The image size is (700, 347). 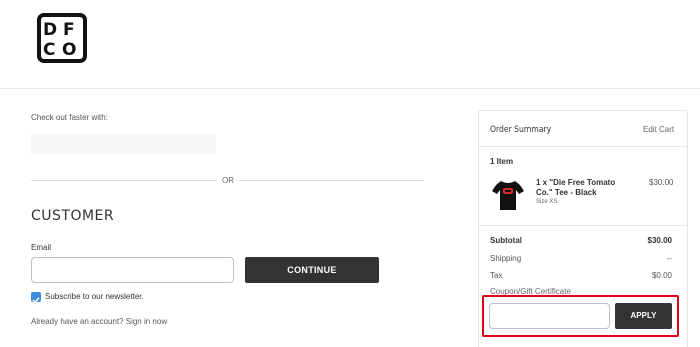 What do you see at coordinates (506, 240) in the screenshot?
I see `subtotal-label: Subtotal` at bounding box center [506, 240].